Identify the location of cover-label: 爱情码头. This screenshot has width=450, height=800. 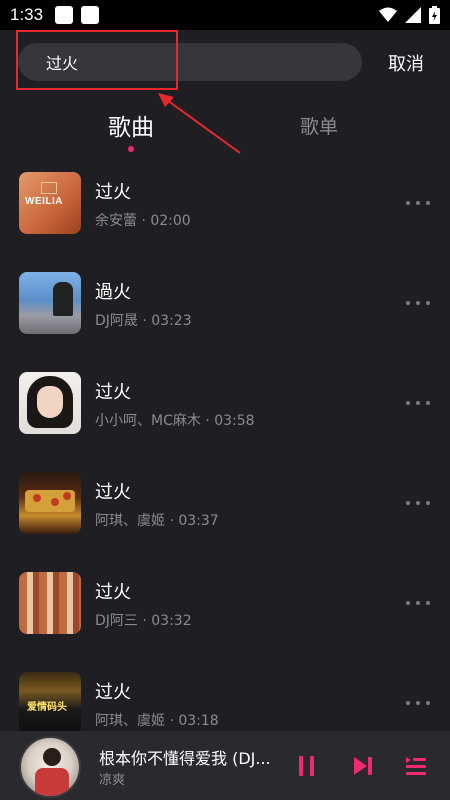
(47, 707).